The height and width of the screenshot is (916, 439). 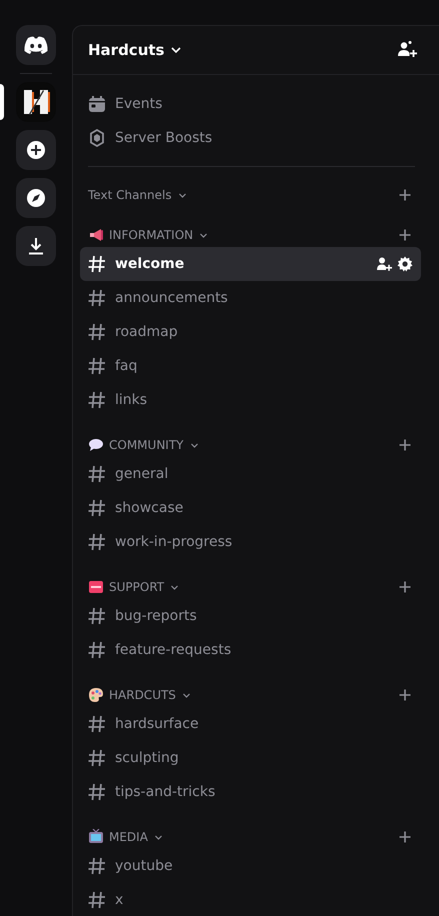 What do you see at coordinates (250, 866) in the screenshot?
I see `channel-item: youtube` at bounding box center [250, 866].